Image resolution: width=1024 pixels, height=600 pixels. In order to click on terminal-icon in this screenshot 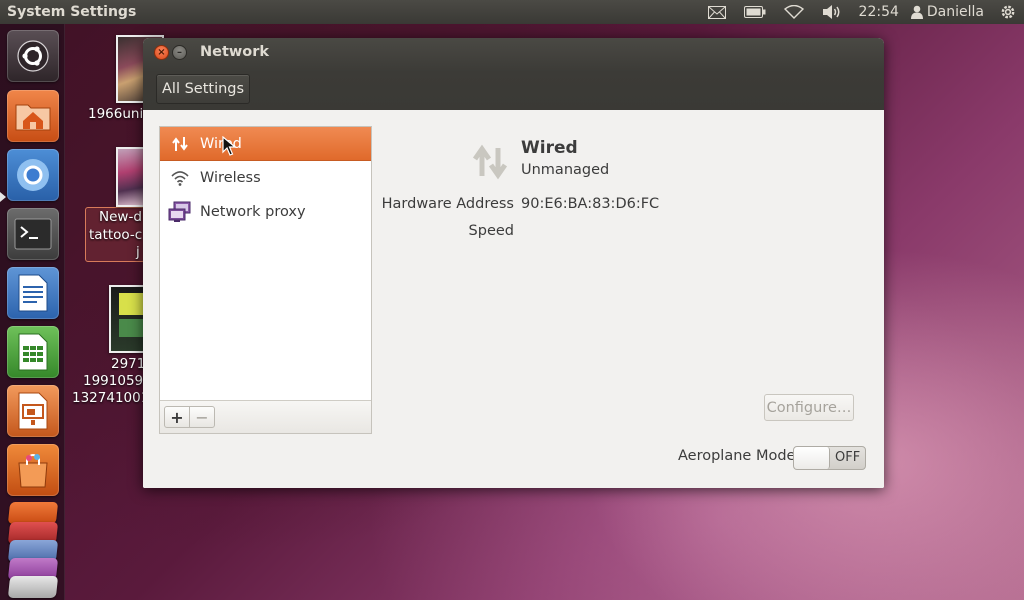, I will do `click(33, 234)`.